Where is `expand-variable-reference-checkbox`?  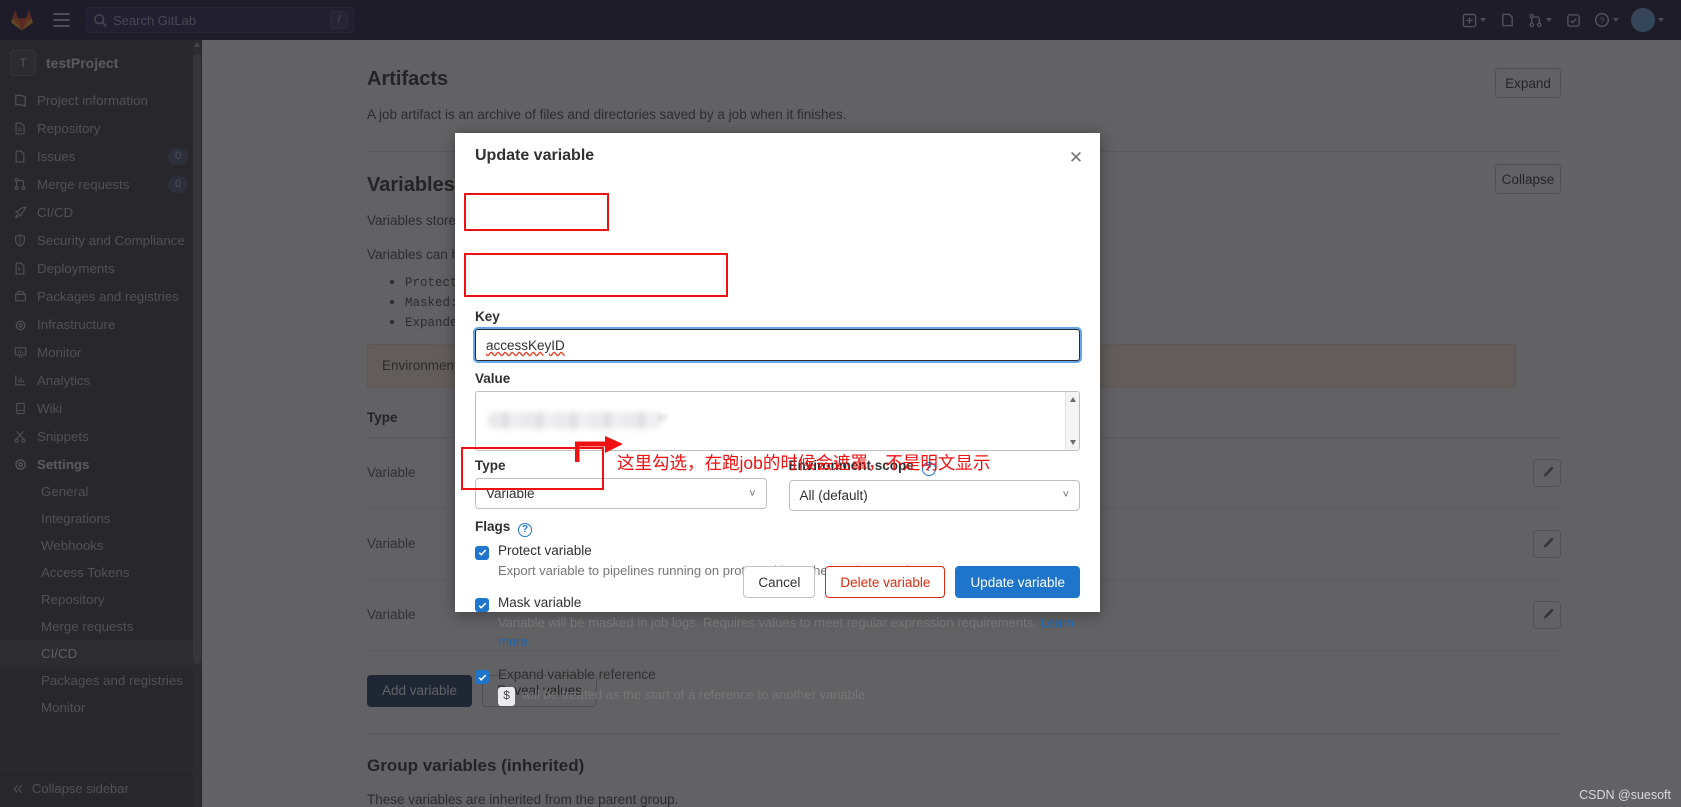
expand-variable-reference-checkbox is located at coordinates (482, 677).